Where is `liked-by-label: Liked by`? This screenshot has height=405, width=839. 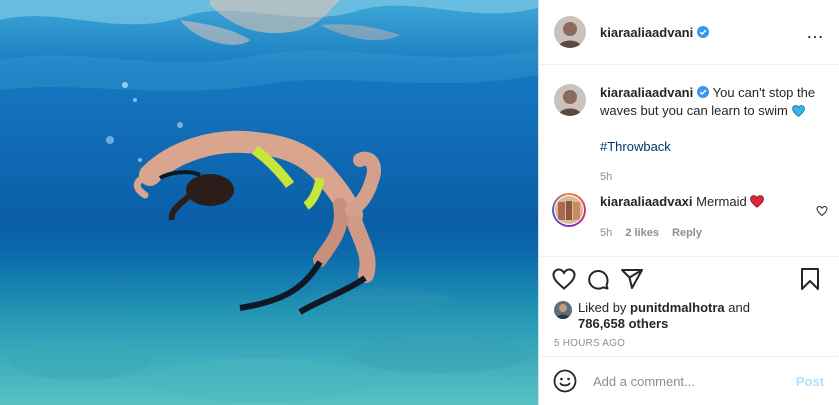
liked-by-label: Liked by is located at coordinates (602, 307).